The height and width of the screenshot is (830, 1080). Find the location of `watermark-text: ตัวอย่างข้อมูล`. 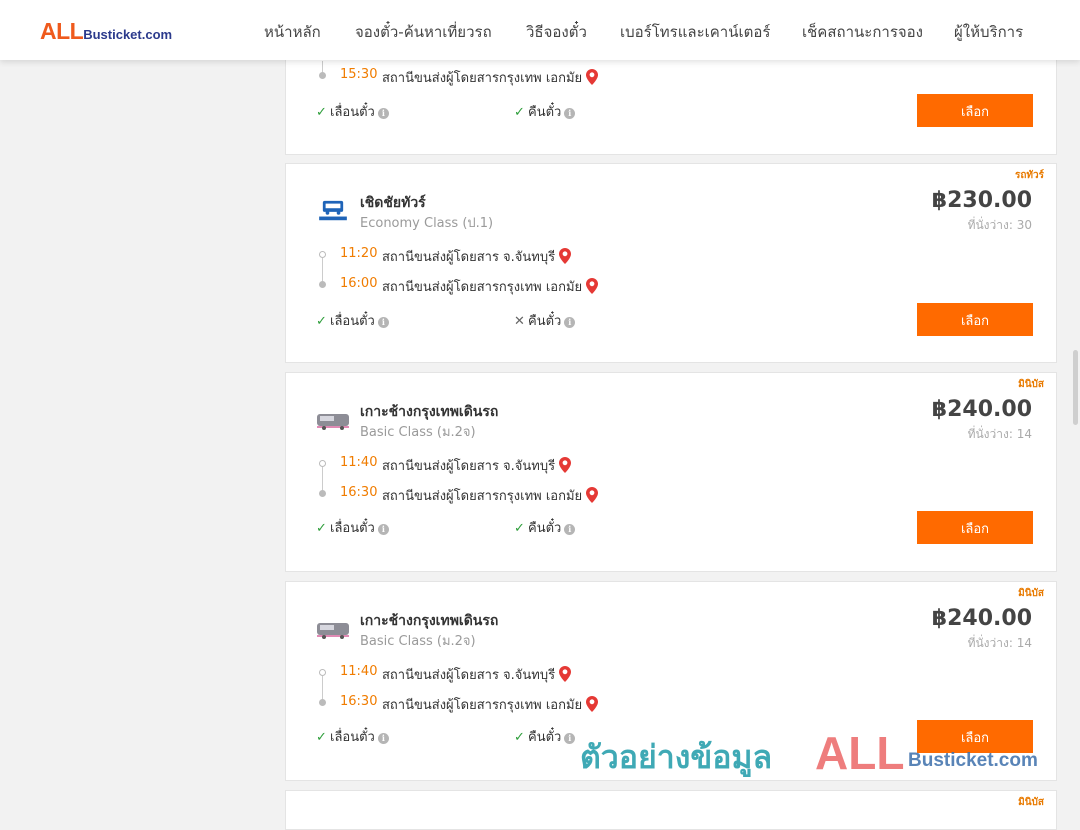

watermark-text: ตัวอย่างข้อมูล is located at coordinates (676, 757).